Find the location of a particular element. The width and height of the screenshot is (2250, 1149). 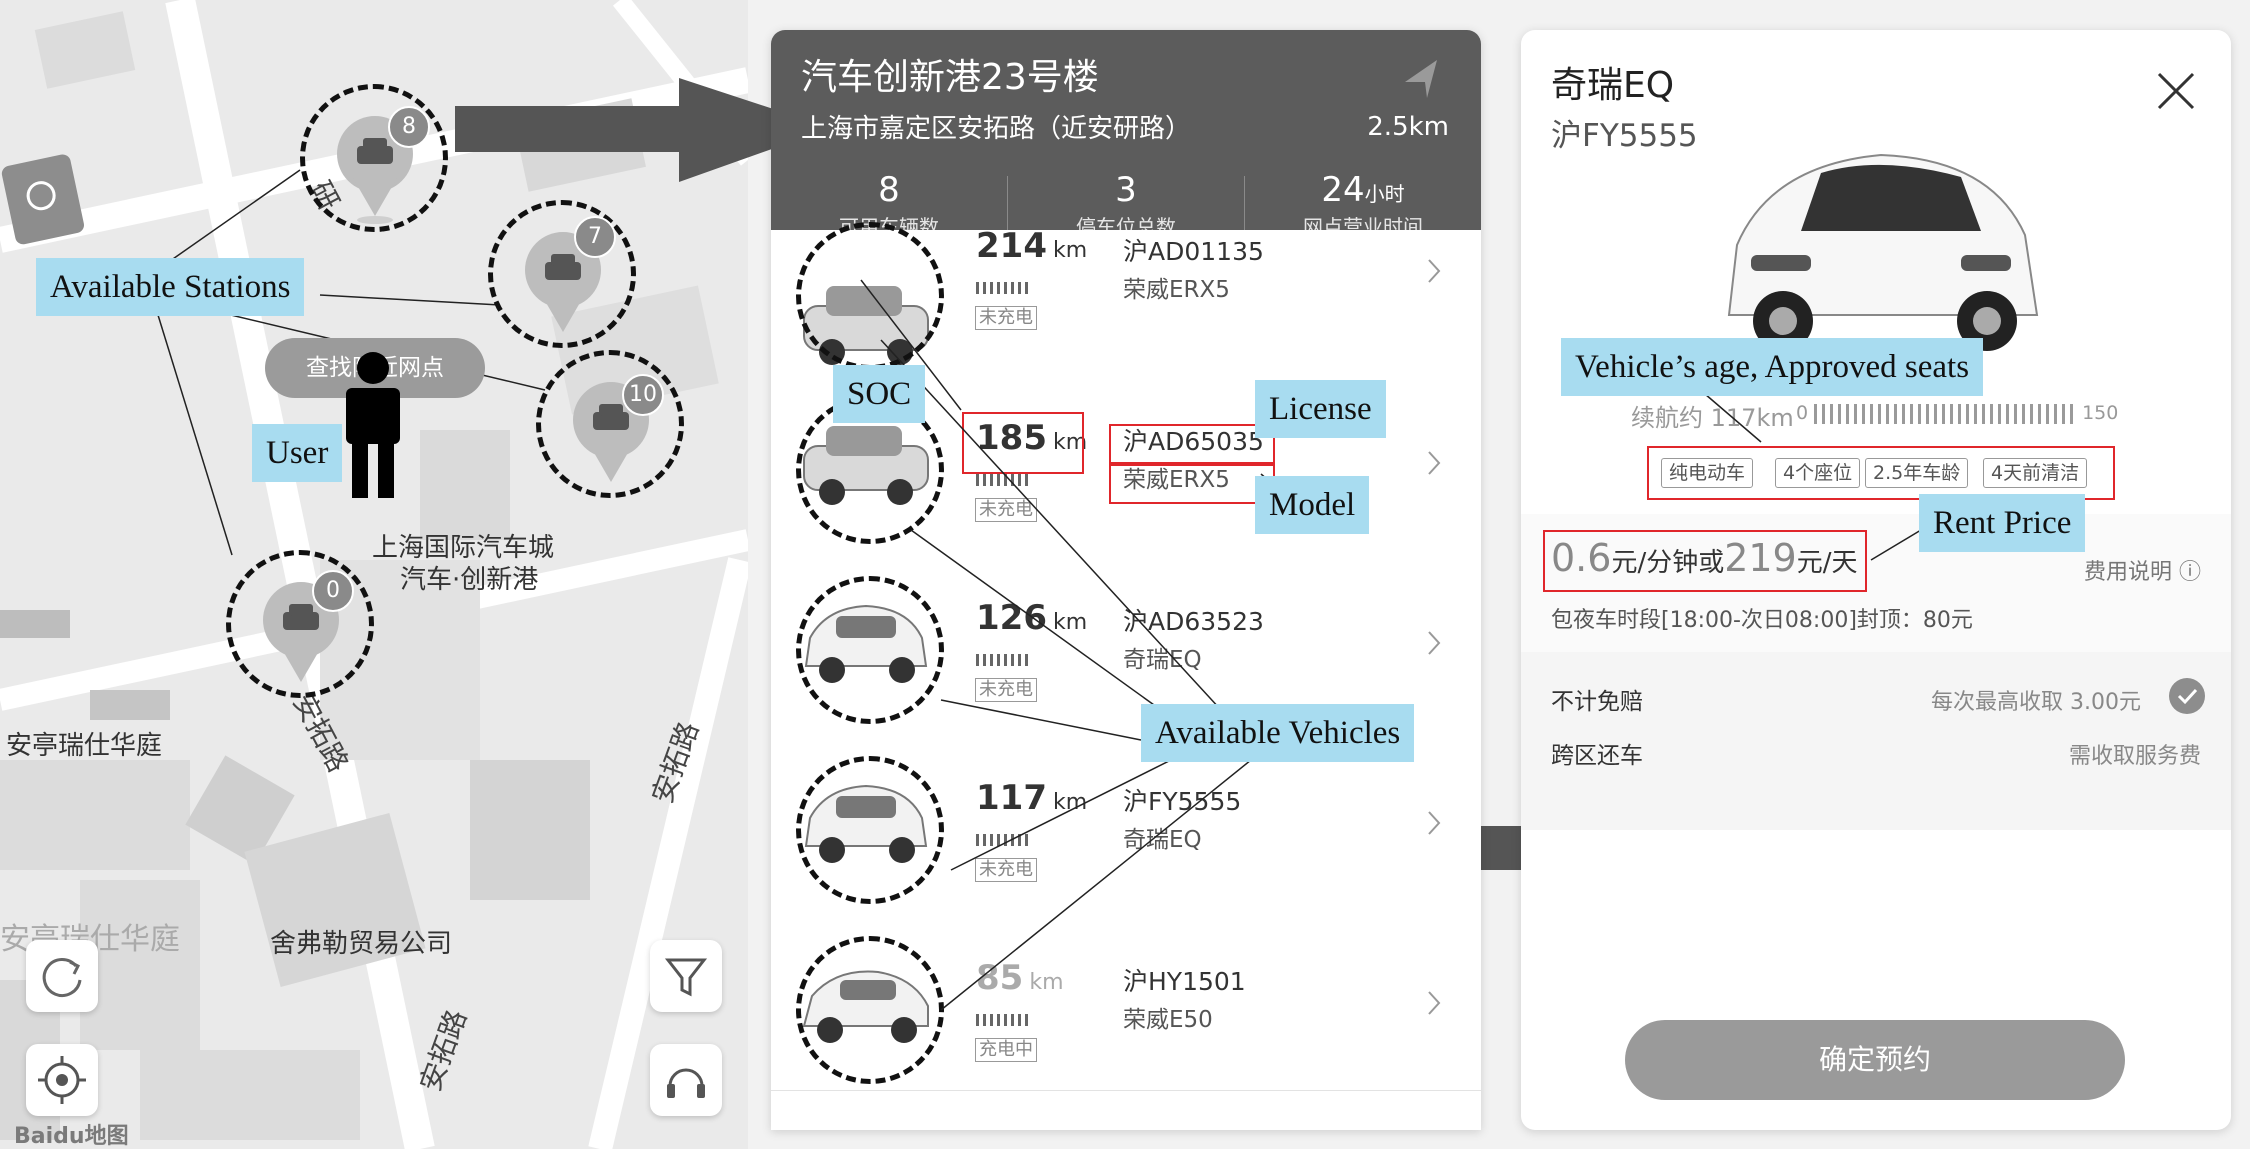

place-label: 安亭瑞仕华庭 is located at coordinates (84, 746).